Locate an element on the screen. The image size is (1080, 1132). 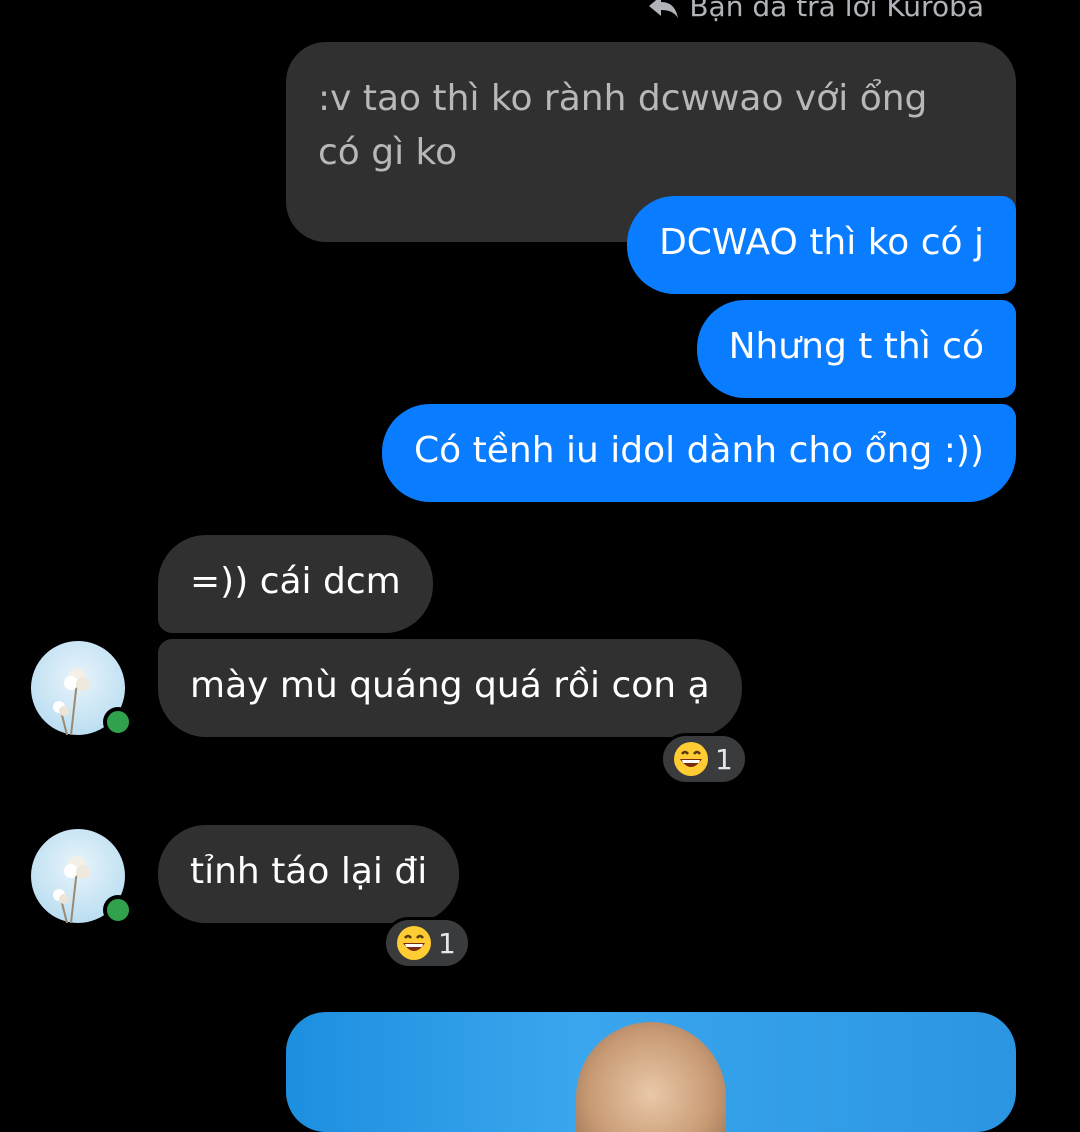
outgoing-message: Nhưng t thì có is located at coordinates (856, 349).